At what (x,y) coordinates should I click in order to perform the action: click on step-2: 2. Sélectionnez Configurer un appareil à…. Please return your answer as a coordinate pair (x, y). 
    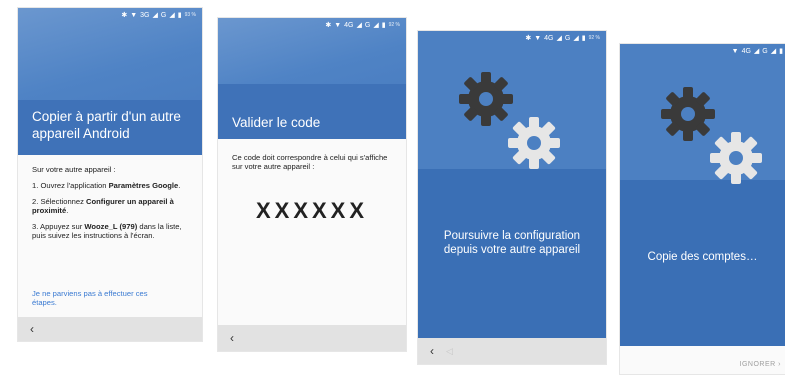
    Looking at the image, I should click on (103, 206).